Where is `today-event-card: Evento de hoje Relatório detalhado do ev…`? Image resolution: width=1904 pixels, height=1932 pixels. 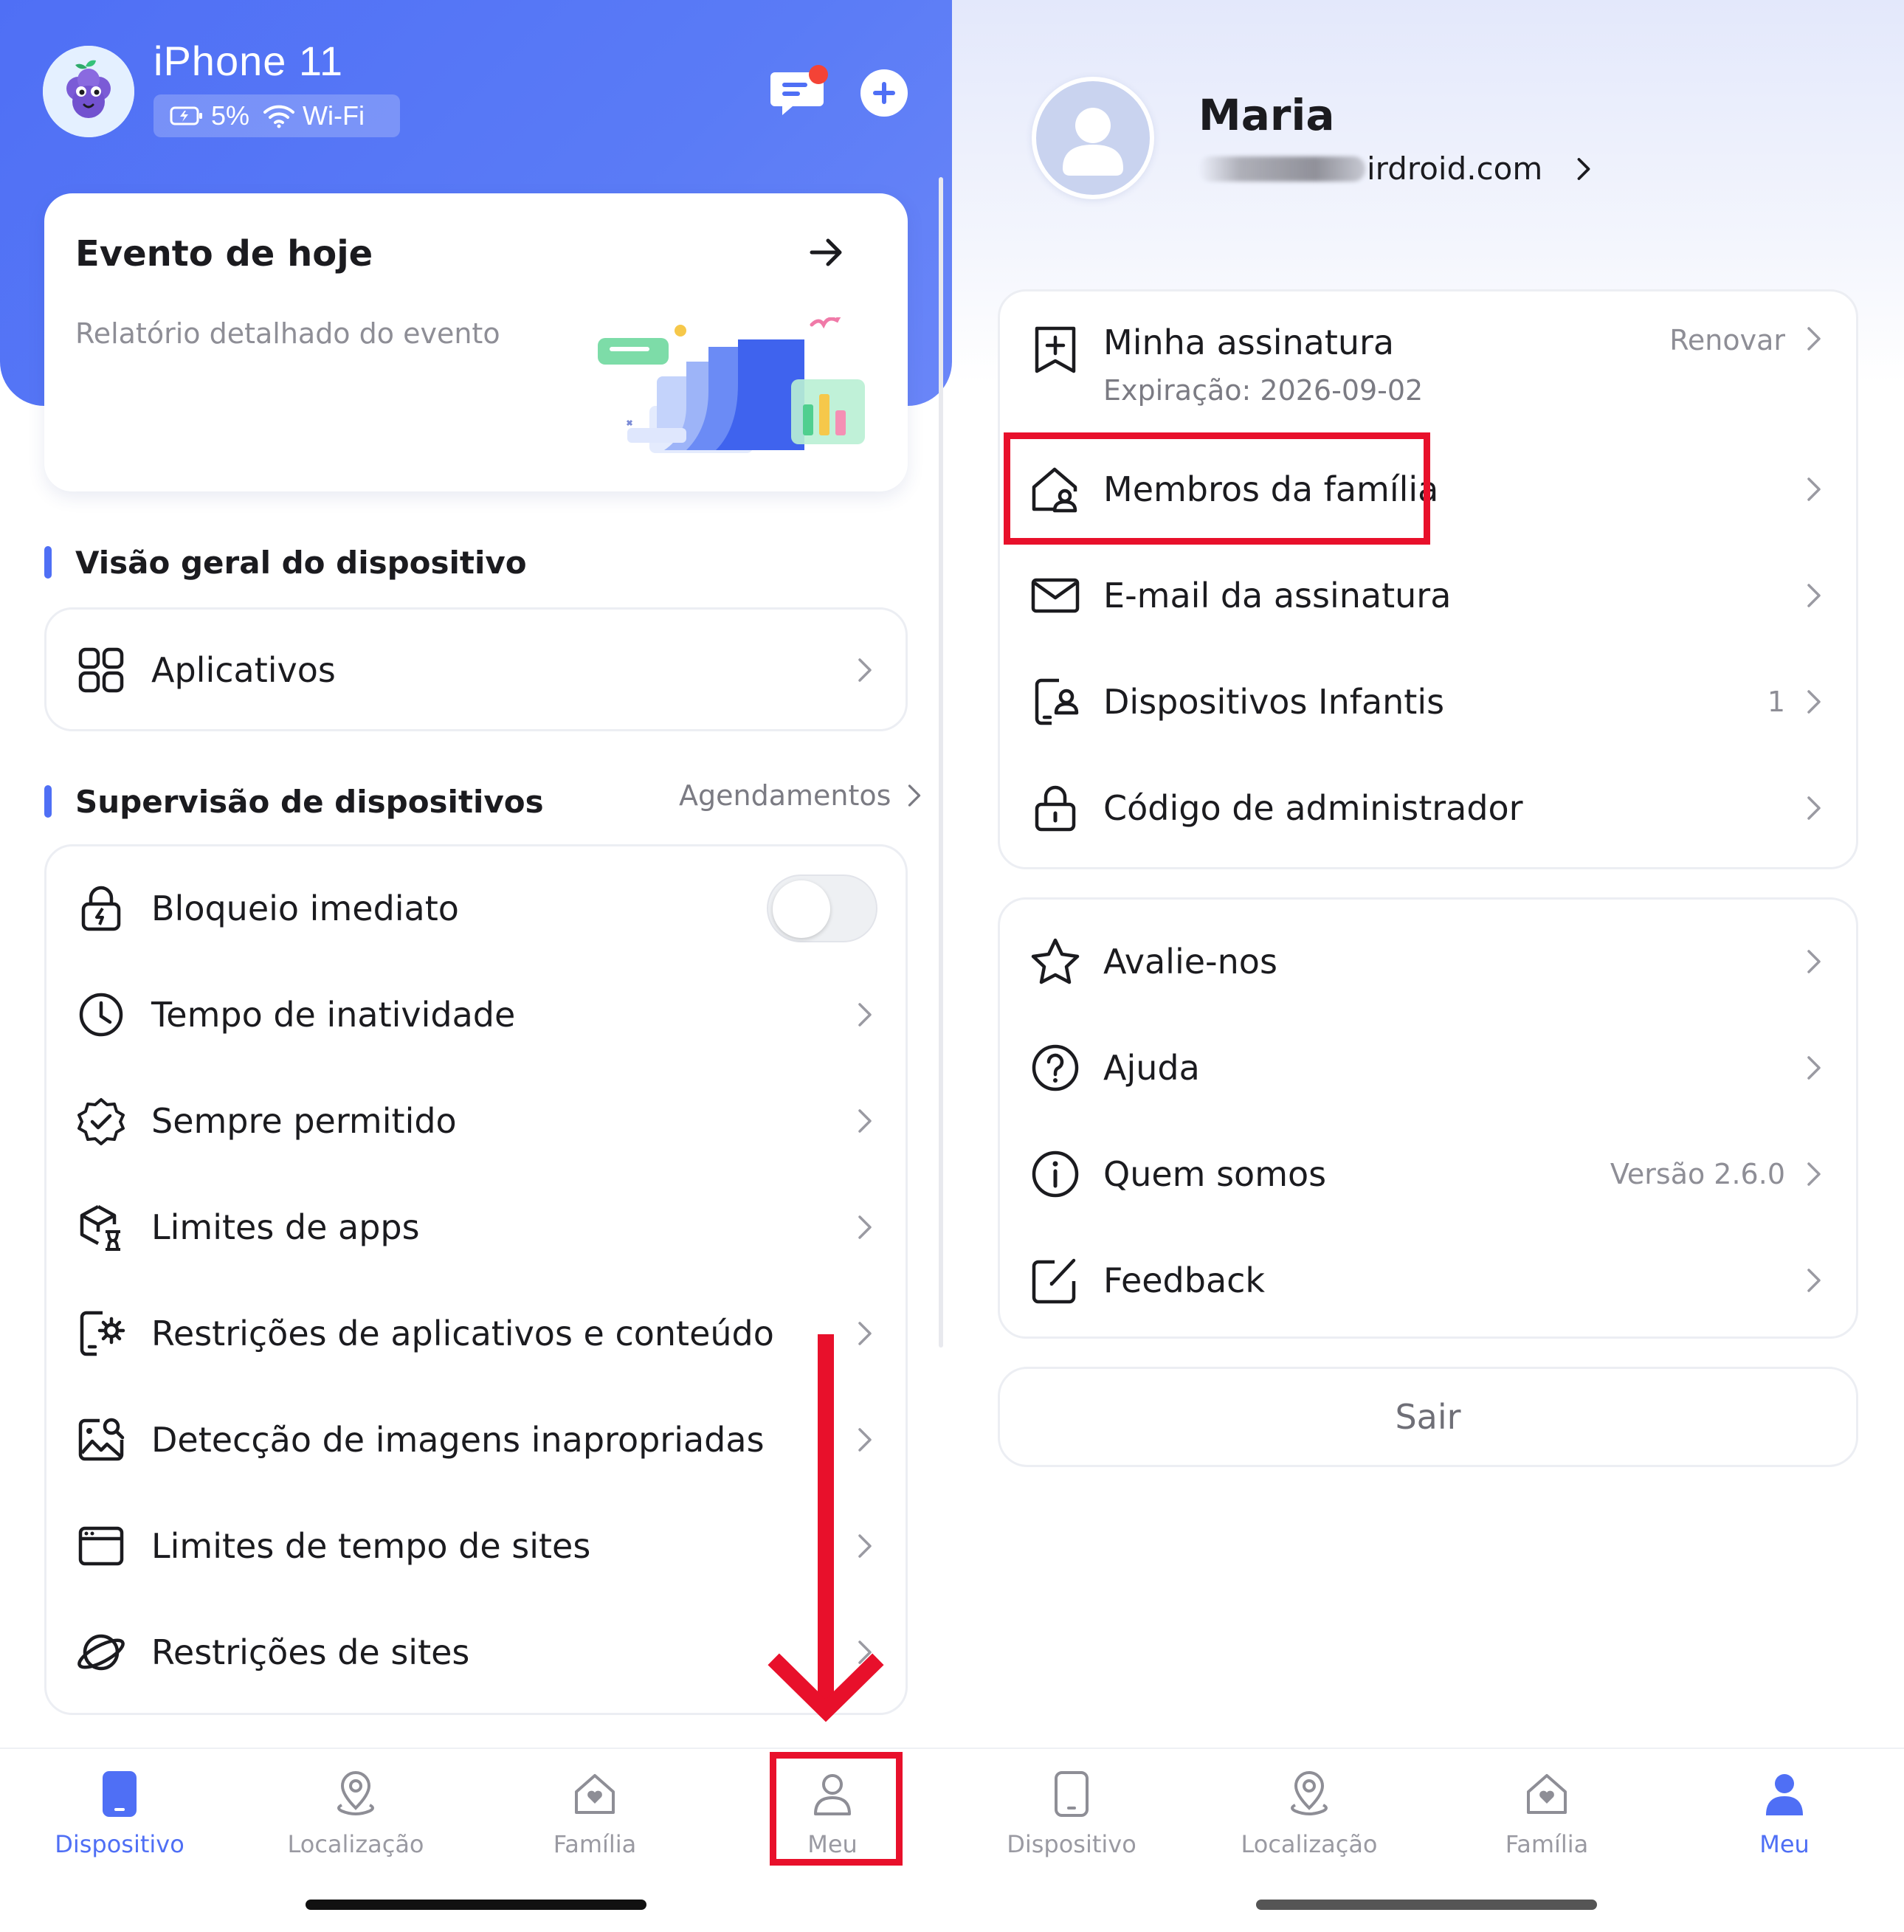
today-event-card: Evento de hoje Relatório detalhado do ev… is located at coordinates (476, 342).